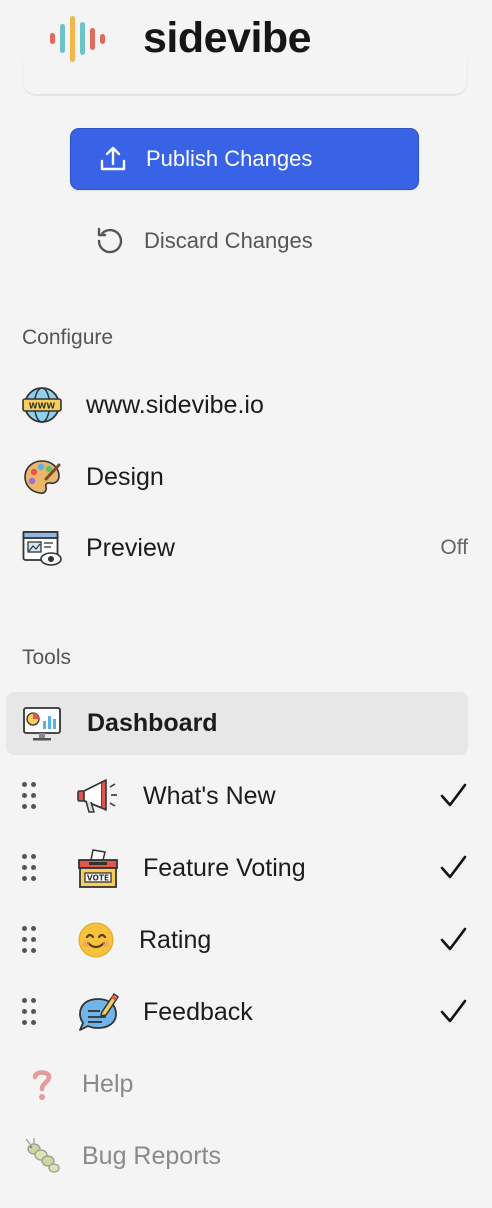  What do you see at coordinates (151, 1155) in the screenshot?
I see `tool-item-bug-reports-label: Bug Reports` at bounding box center [151, 1155].